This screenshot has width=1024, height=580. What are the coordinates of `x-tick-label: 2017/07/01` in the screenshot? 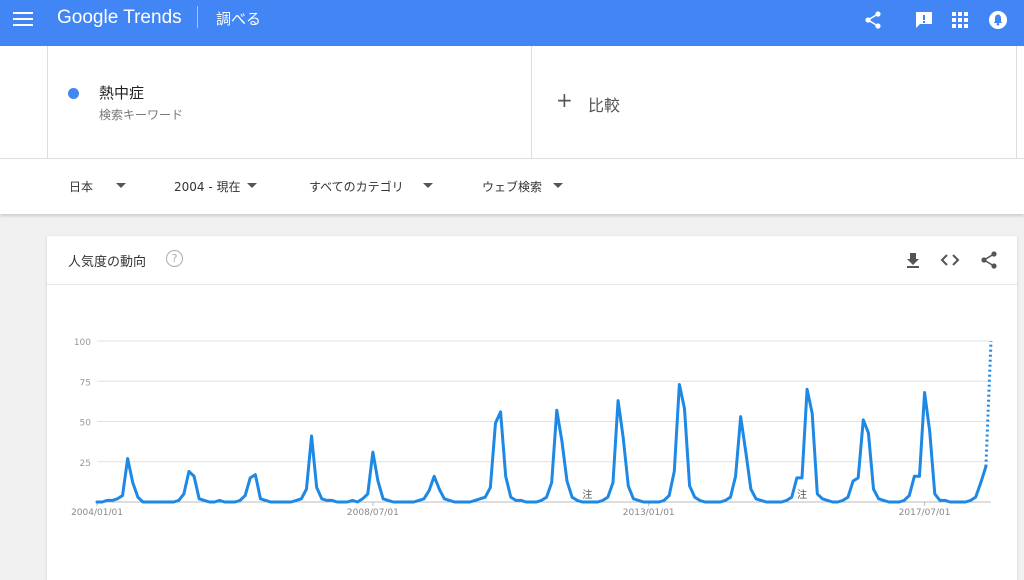 It's located at (925, 513).